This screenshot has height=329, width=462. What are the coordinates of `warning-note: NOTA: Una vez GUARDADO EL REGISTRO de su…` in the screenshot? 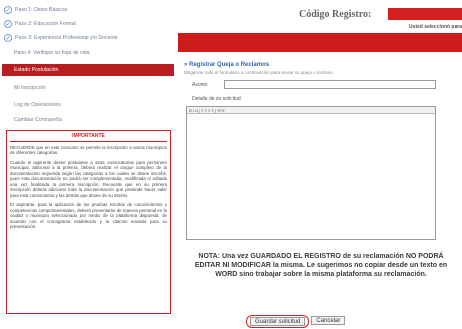 It's located at (321, 265).